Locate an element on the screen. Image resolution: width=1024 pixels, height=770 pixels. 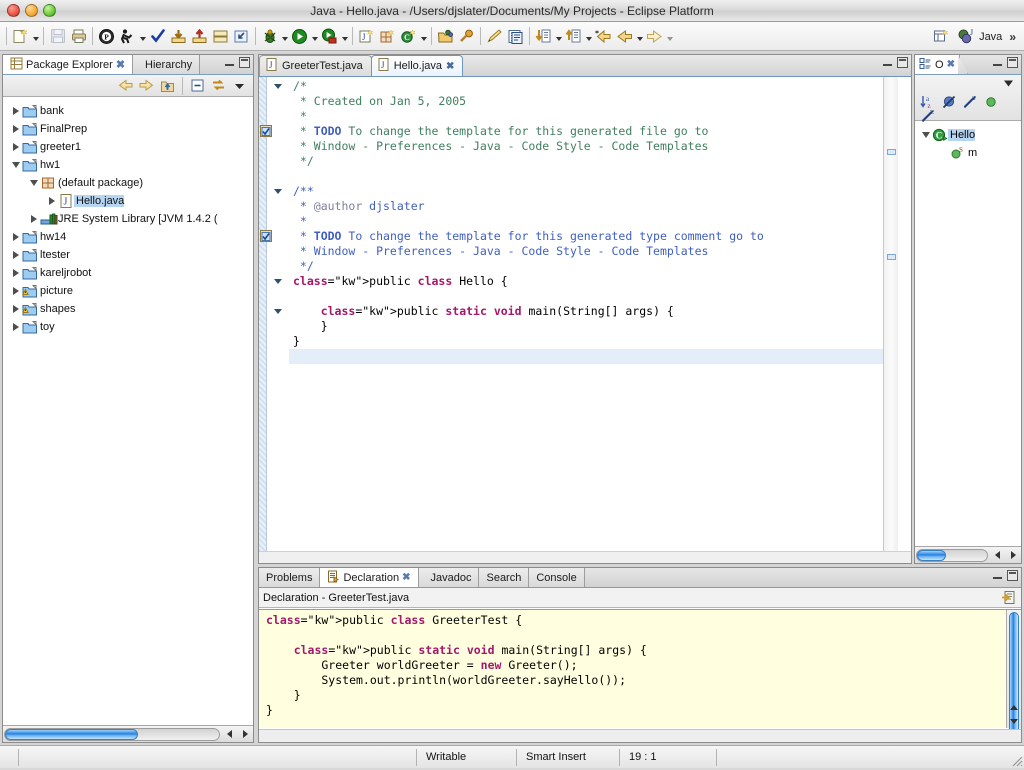
collapse-twisty-icon is located at coordinates (33, 183).